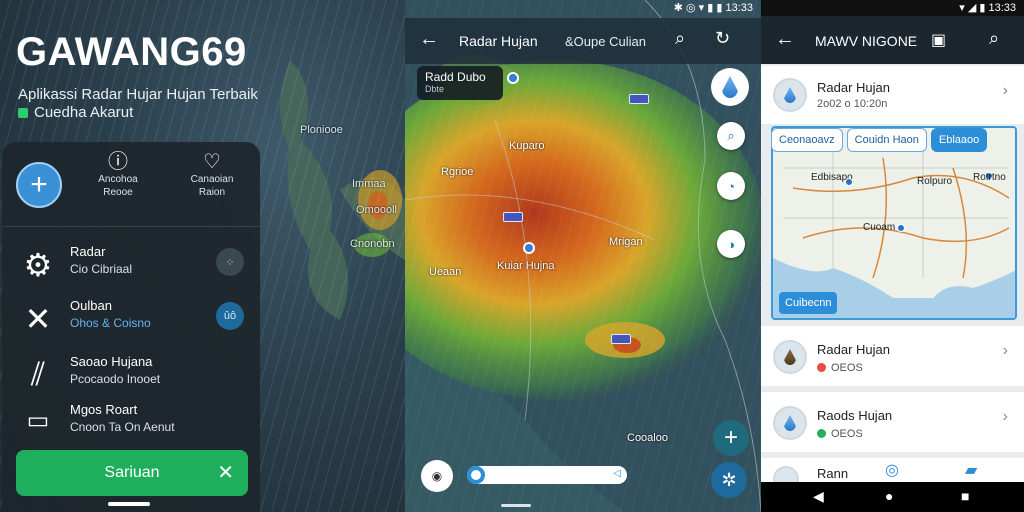  I want to click on close-icon: ✕, so click(225, 472).